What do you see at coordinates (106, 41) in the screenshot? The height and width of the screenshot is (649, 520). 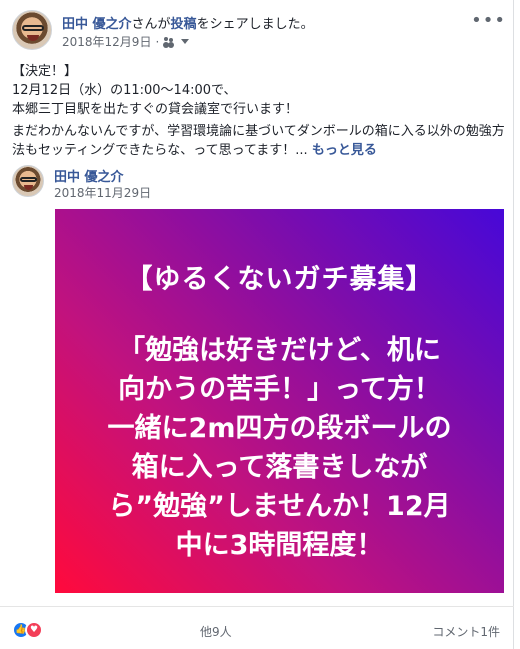 I see `post-date: 2018年12月9日` at bounding box center [106, 41].